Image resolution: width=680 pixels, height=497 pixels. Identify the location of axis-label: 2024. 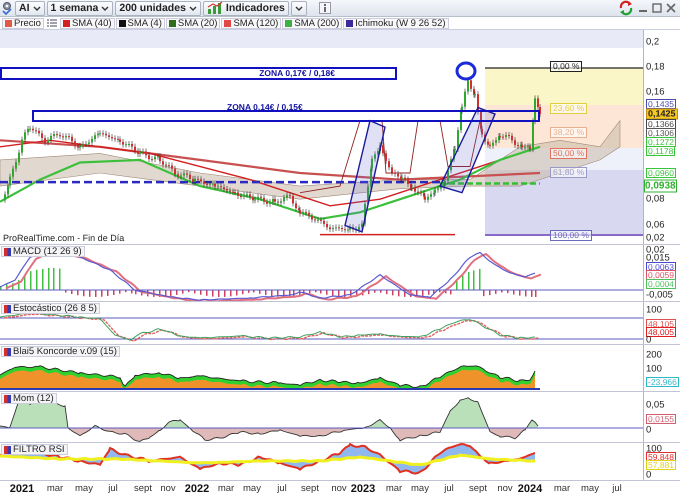
(530, 489).